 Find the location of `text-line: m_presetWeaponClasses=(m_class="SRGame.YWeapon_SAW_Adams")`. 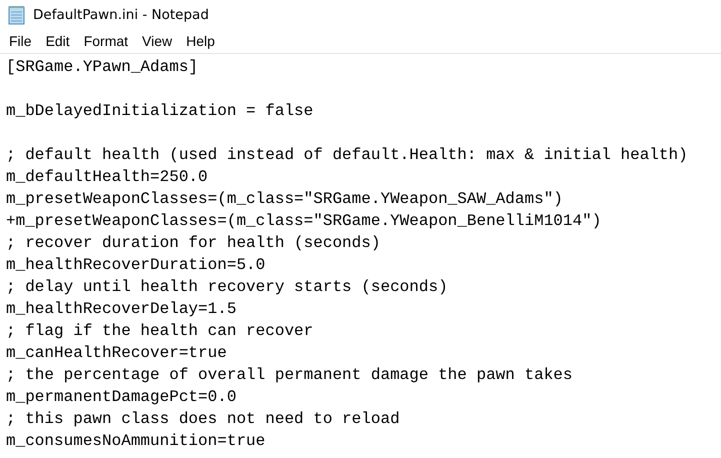

text-line: m_presetWeaponClasses=(m_class="SRGame.YWeapon_SAW_Adams") is located at coordinates (285, 199).